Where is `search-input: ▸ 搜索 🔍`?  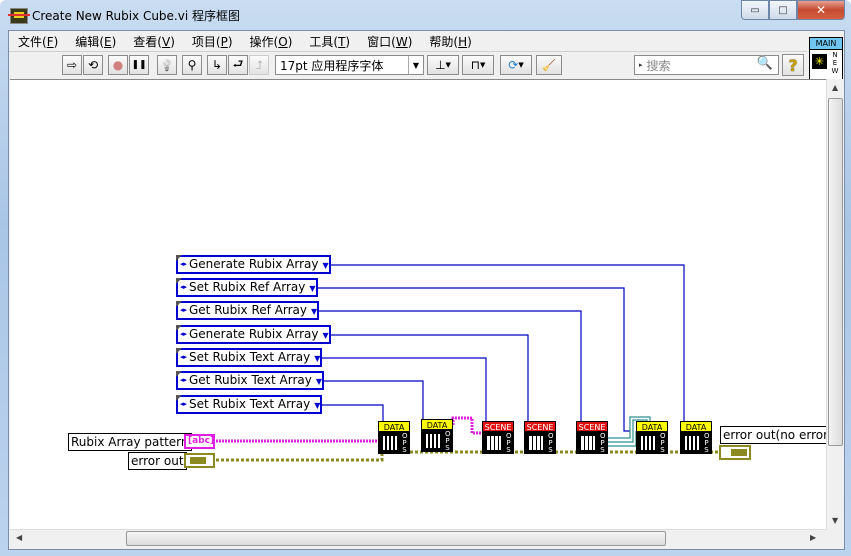 search-input: ▸ 搜索 🔍 is located at coordinates (706, 65).